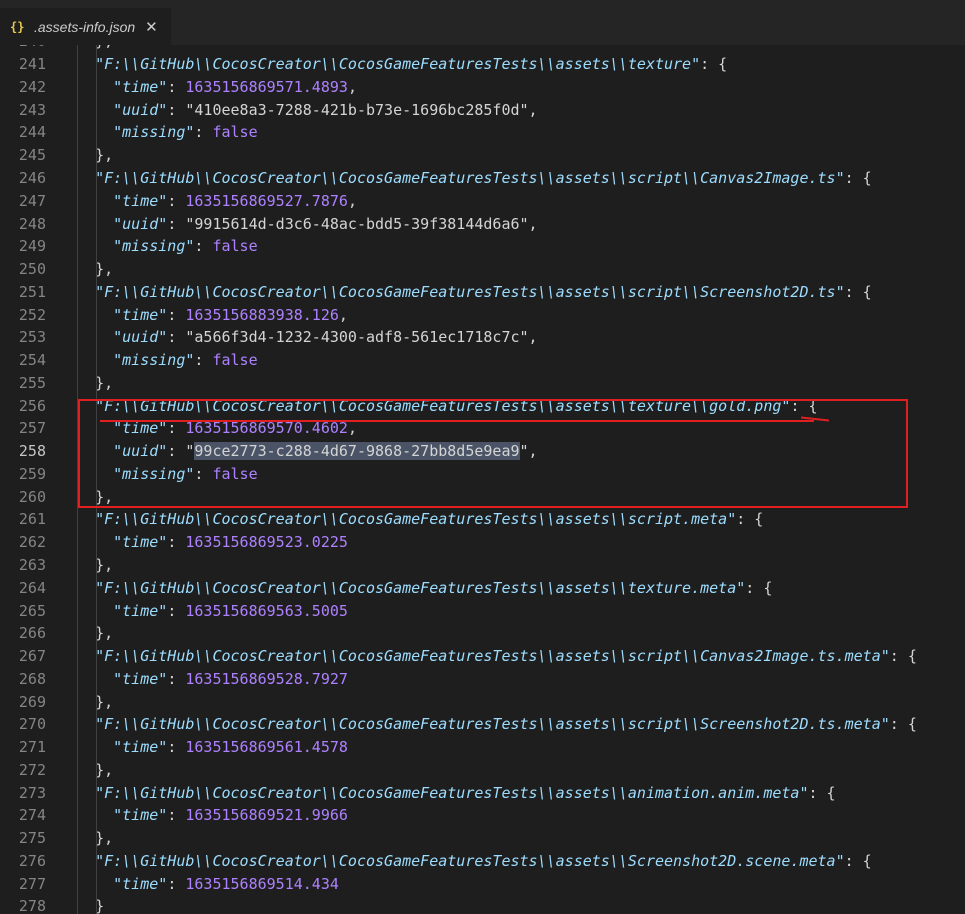  I want to click on code-line: 275 },, so click(482, 838).